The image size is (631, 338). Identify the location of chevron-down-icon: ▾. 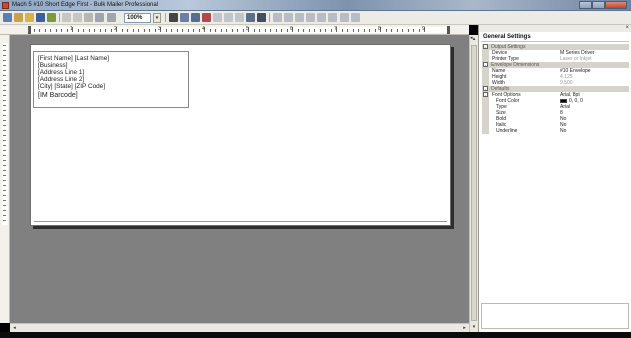
(157, 18).